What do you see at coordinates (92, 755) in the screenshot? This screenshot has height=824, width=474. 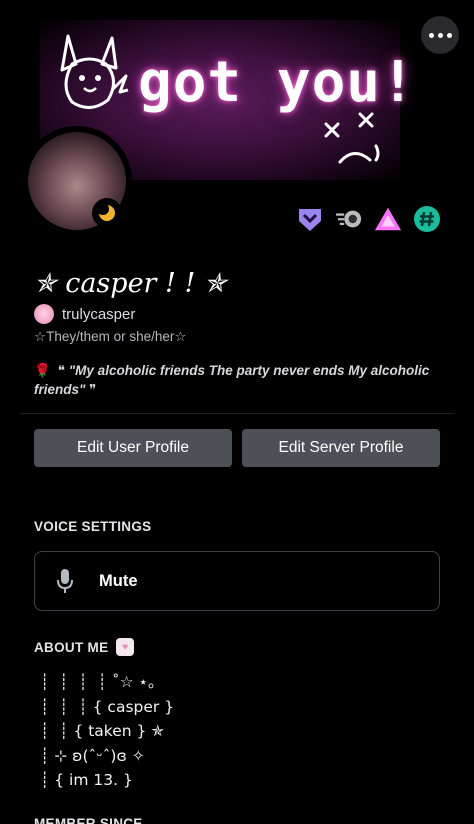 I see `about-line: ┊ ⊹ ʚ(ˆᵕˆ)ɞ ✧` at bounding box center [92, 755].